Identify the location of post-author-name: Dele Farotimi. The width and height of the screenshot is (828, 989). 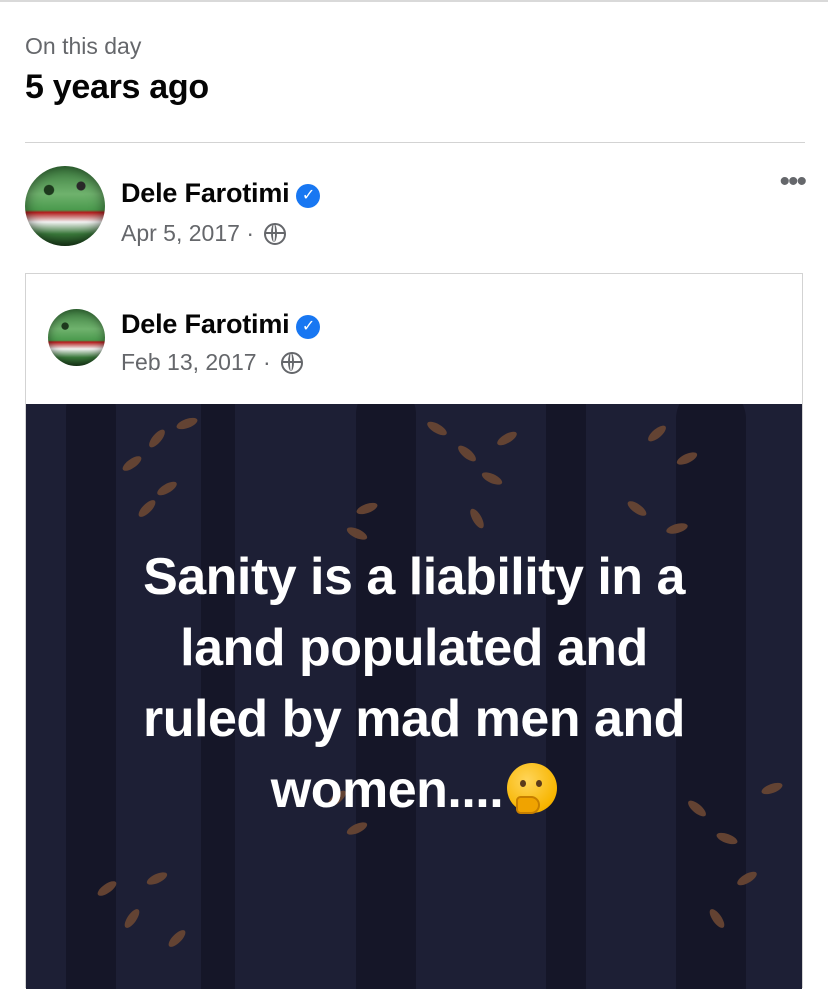
(205, 193).